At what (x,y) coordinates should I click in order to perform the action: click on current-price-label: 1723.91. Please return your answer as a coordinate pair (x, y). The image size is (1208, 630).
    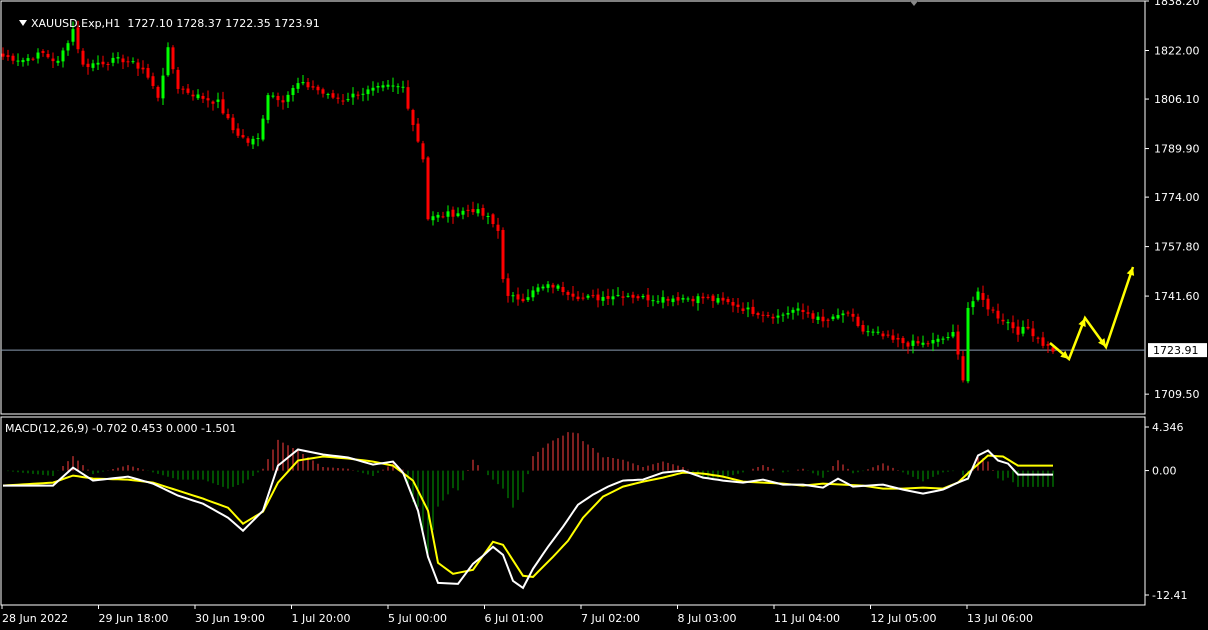
    Looking at the image, I should click on (1176, 350).